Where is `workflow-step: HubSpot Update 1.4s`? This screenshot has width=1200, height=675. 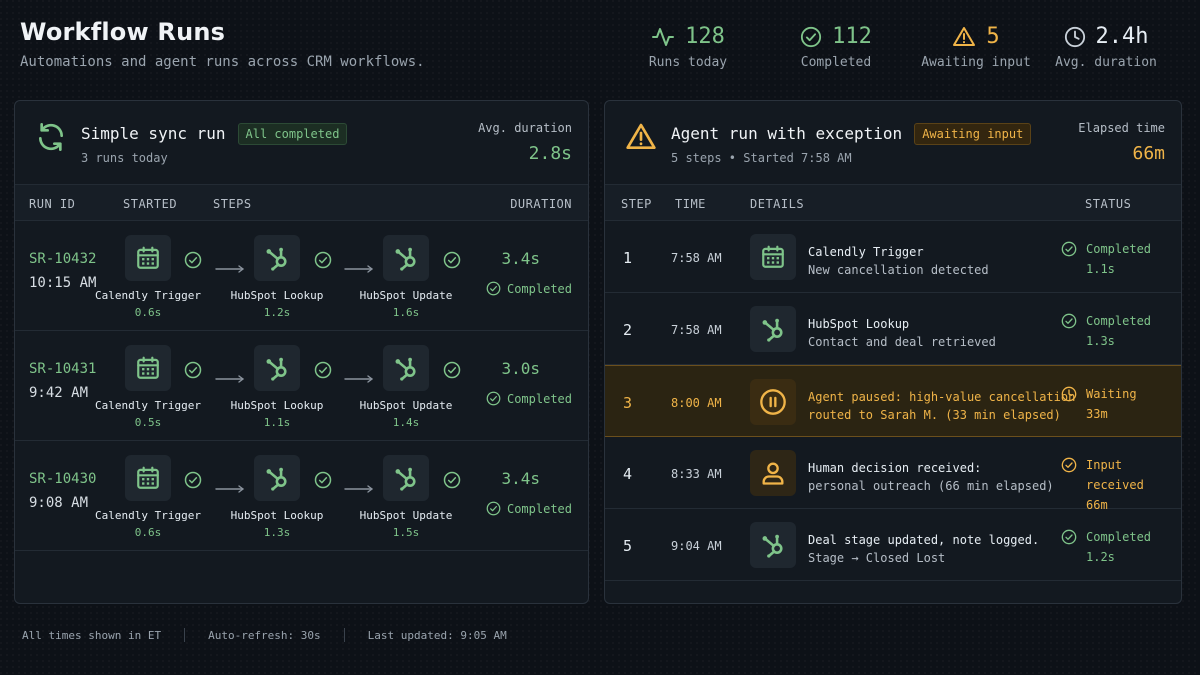 workflow-step: HubSpot Update 1.4s is located at coordinates (406, 387).